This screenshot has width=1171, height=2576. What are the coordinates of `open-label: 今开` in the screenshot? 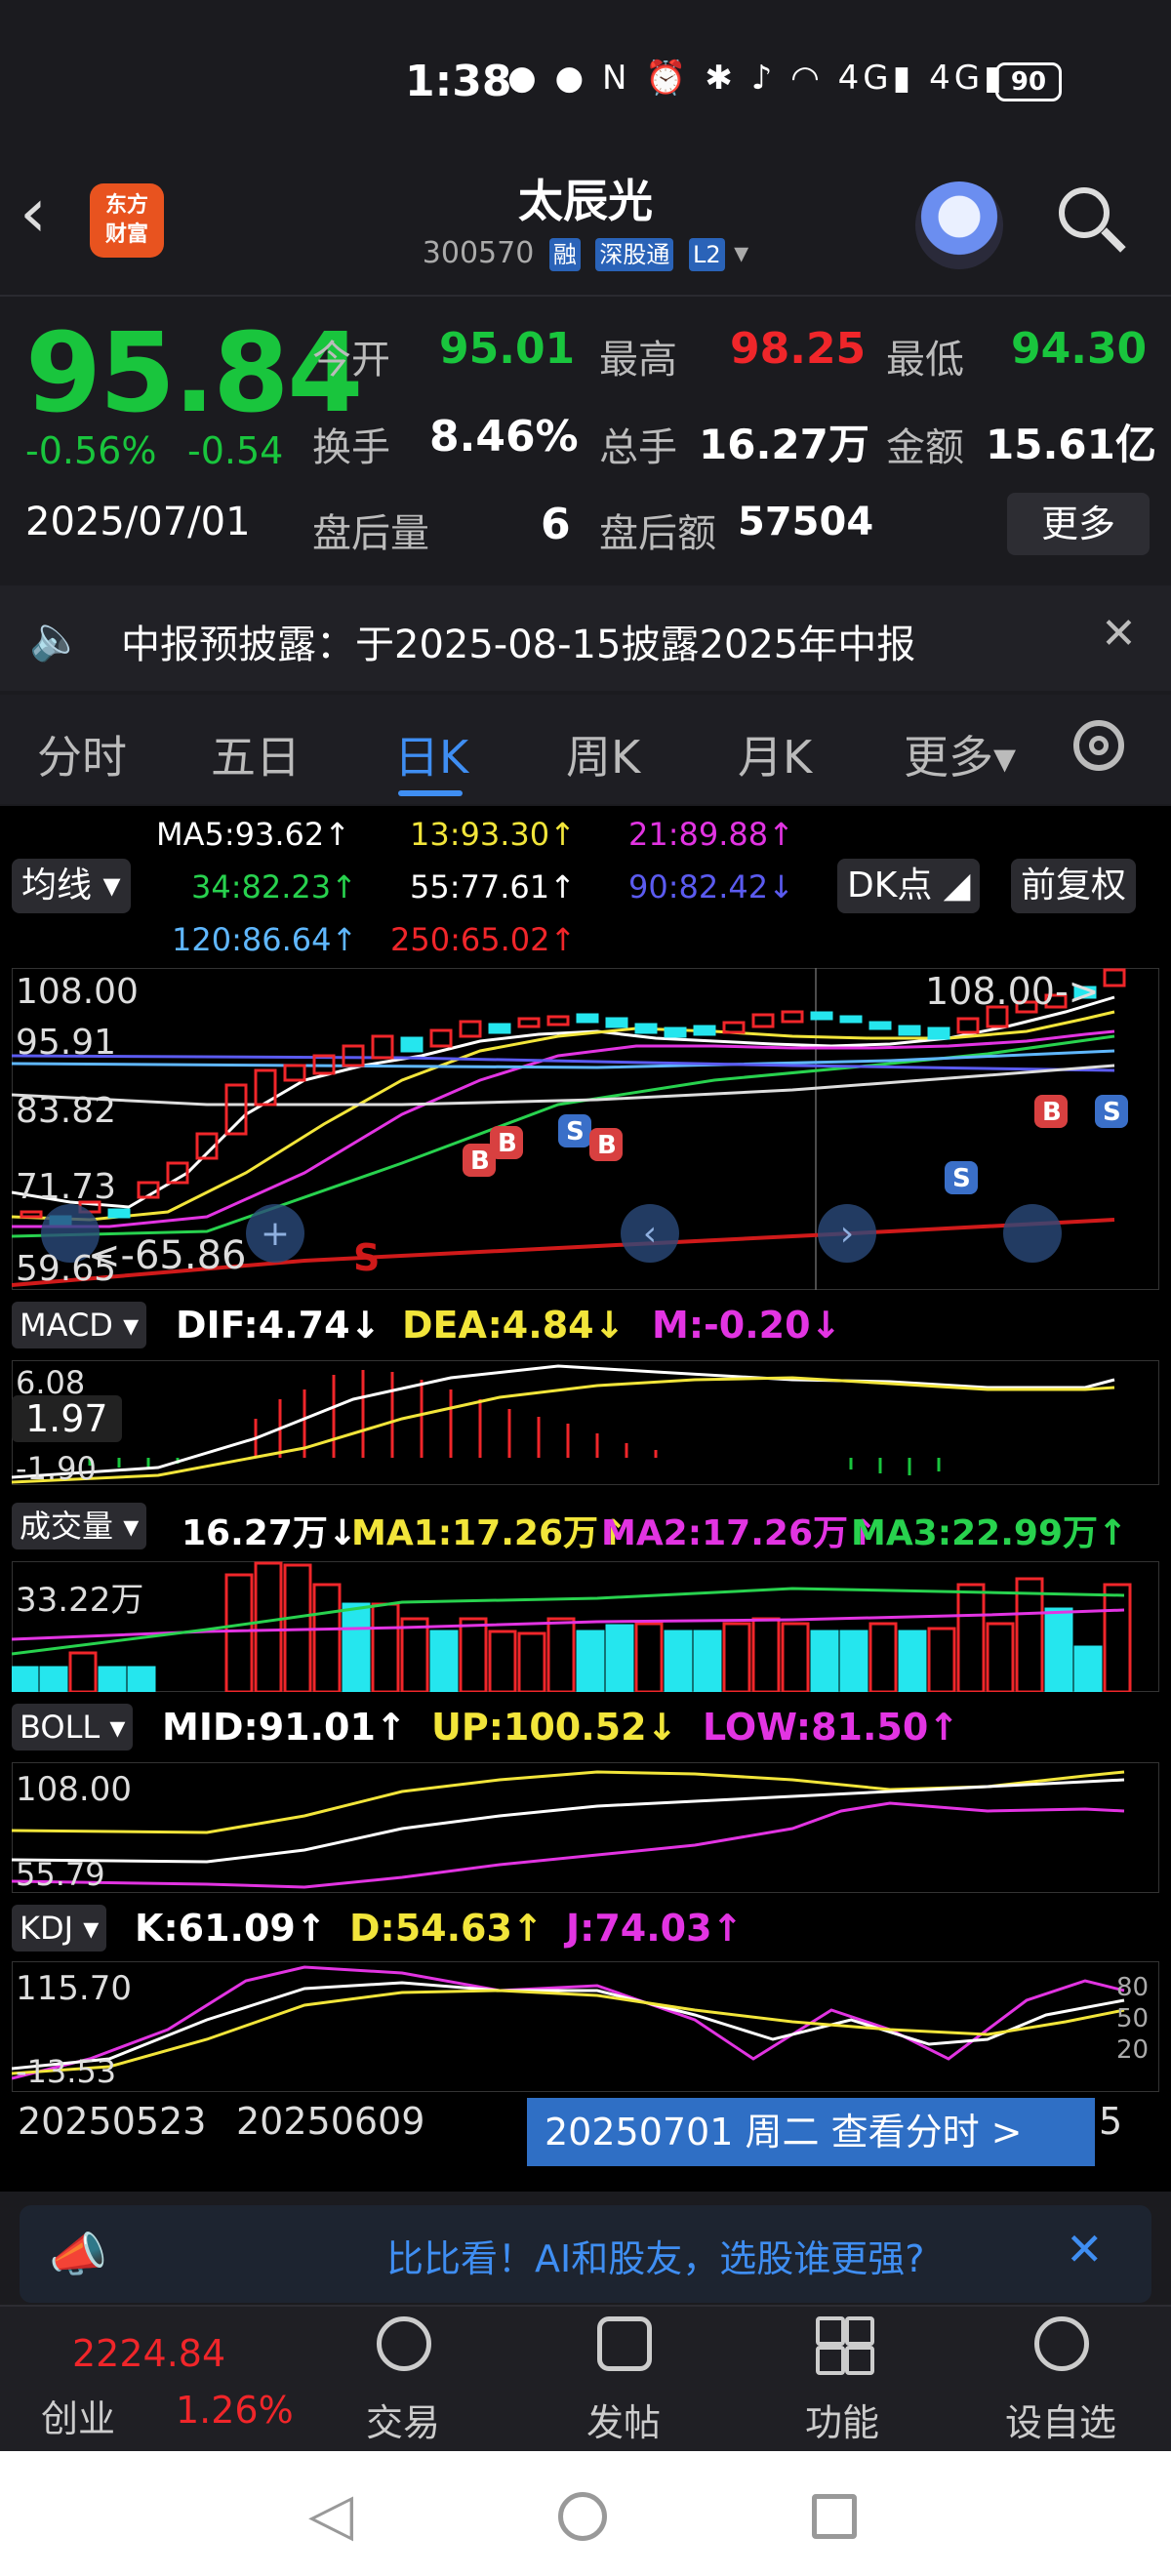 It's located at (351, 360).